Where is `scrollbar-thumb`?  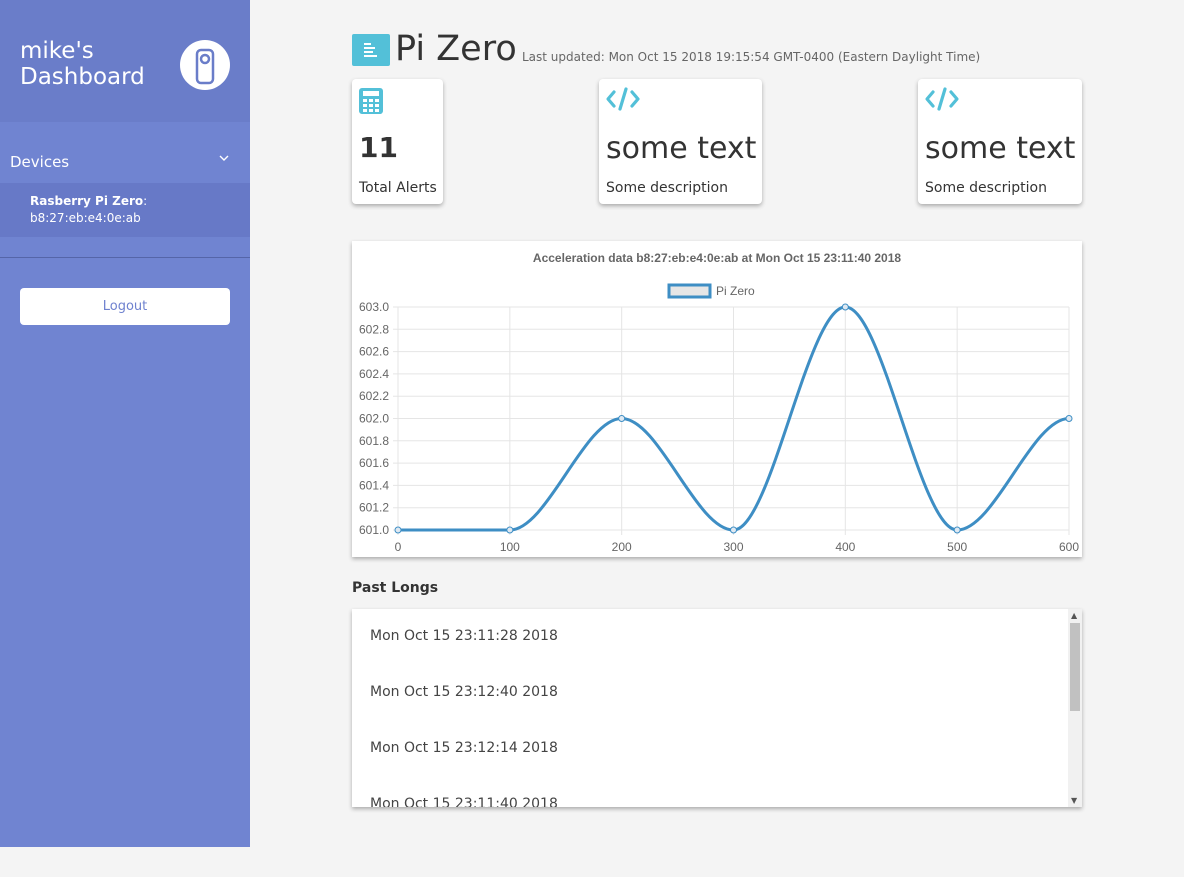 scrollbar-thumb is located at coordinates (1075, 667).